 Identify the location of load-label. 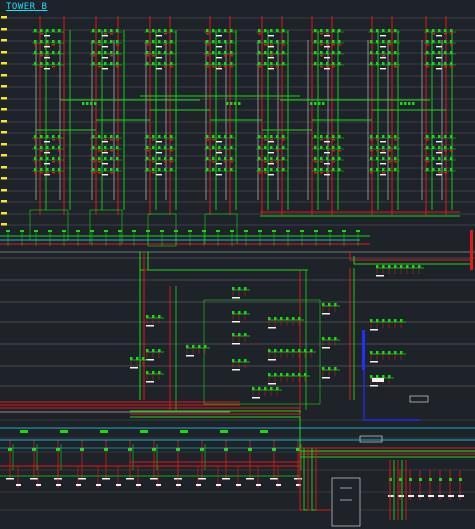
(202, 479).